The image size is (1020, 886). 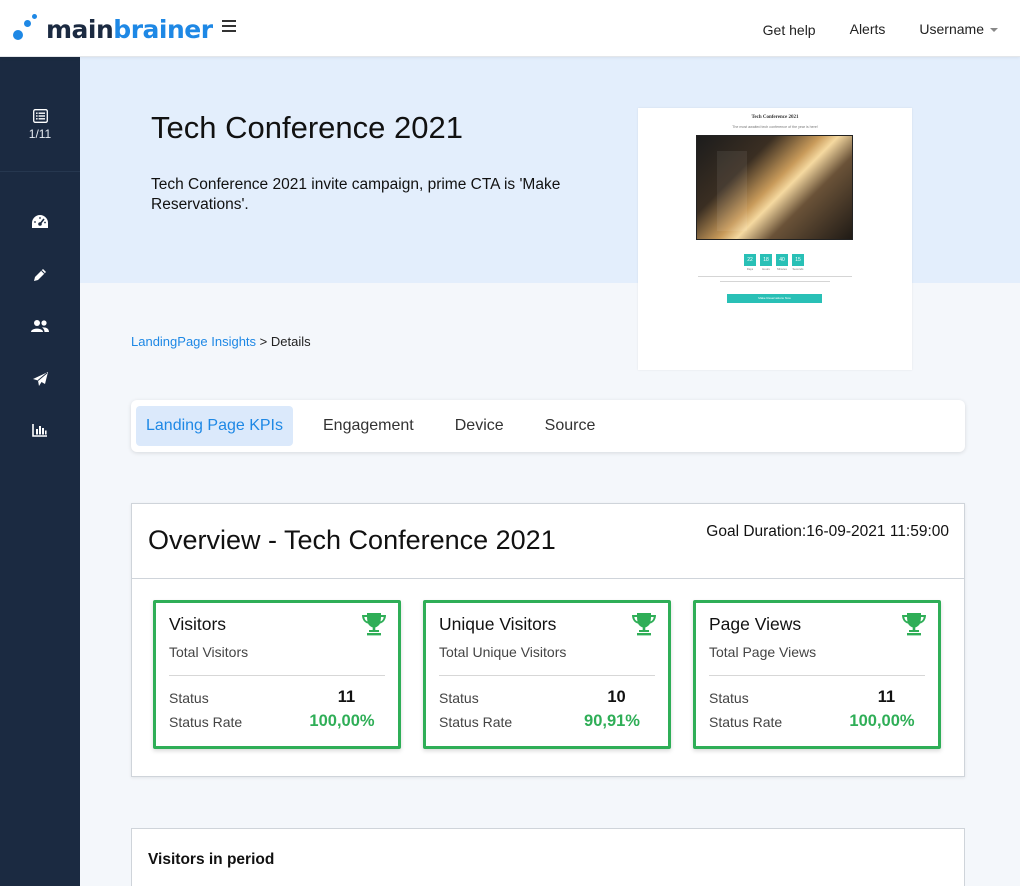 I want to click on logo-text: mainbrainer, so click(x=129, y=29).